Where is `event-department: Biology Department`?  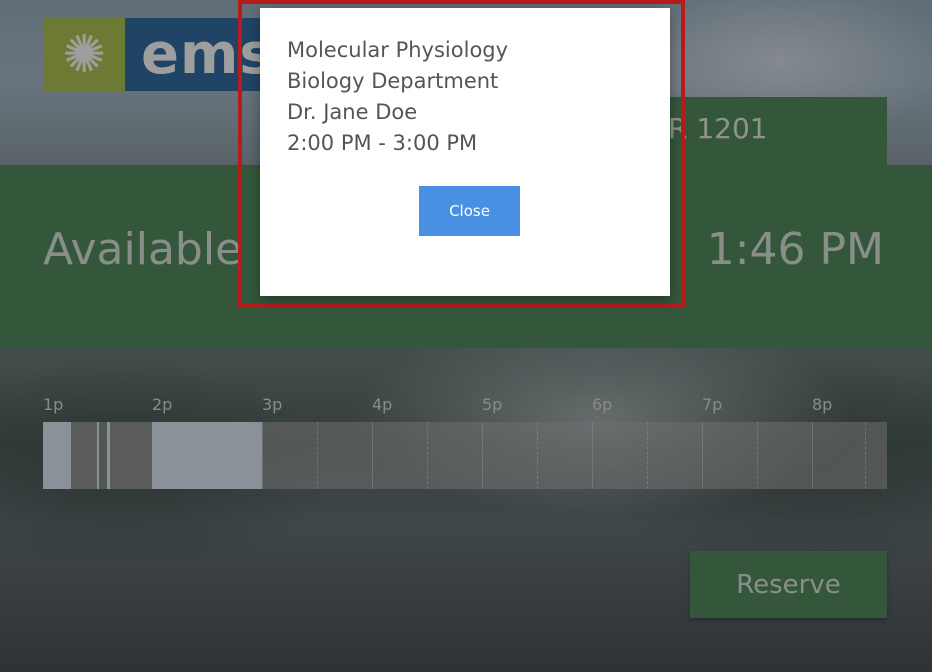 event-department: Biology Department is located at coordinates (393, 81).